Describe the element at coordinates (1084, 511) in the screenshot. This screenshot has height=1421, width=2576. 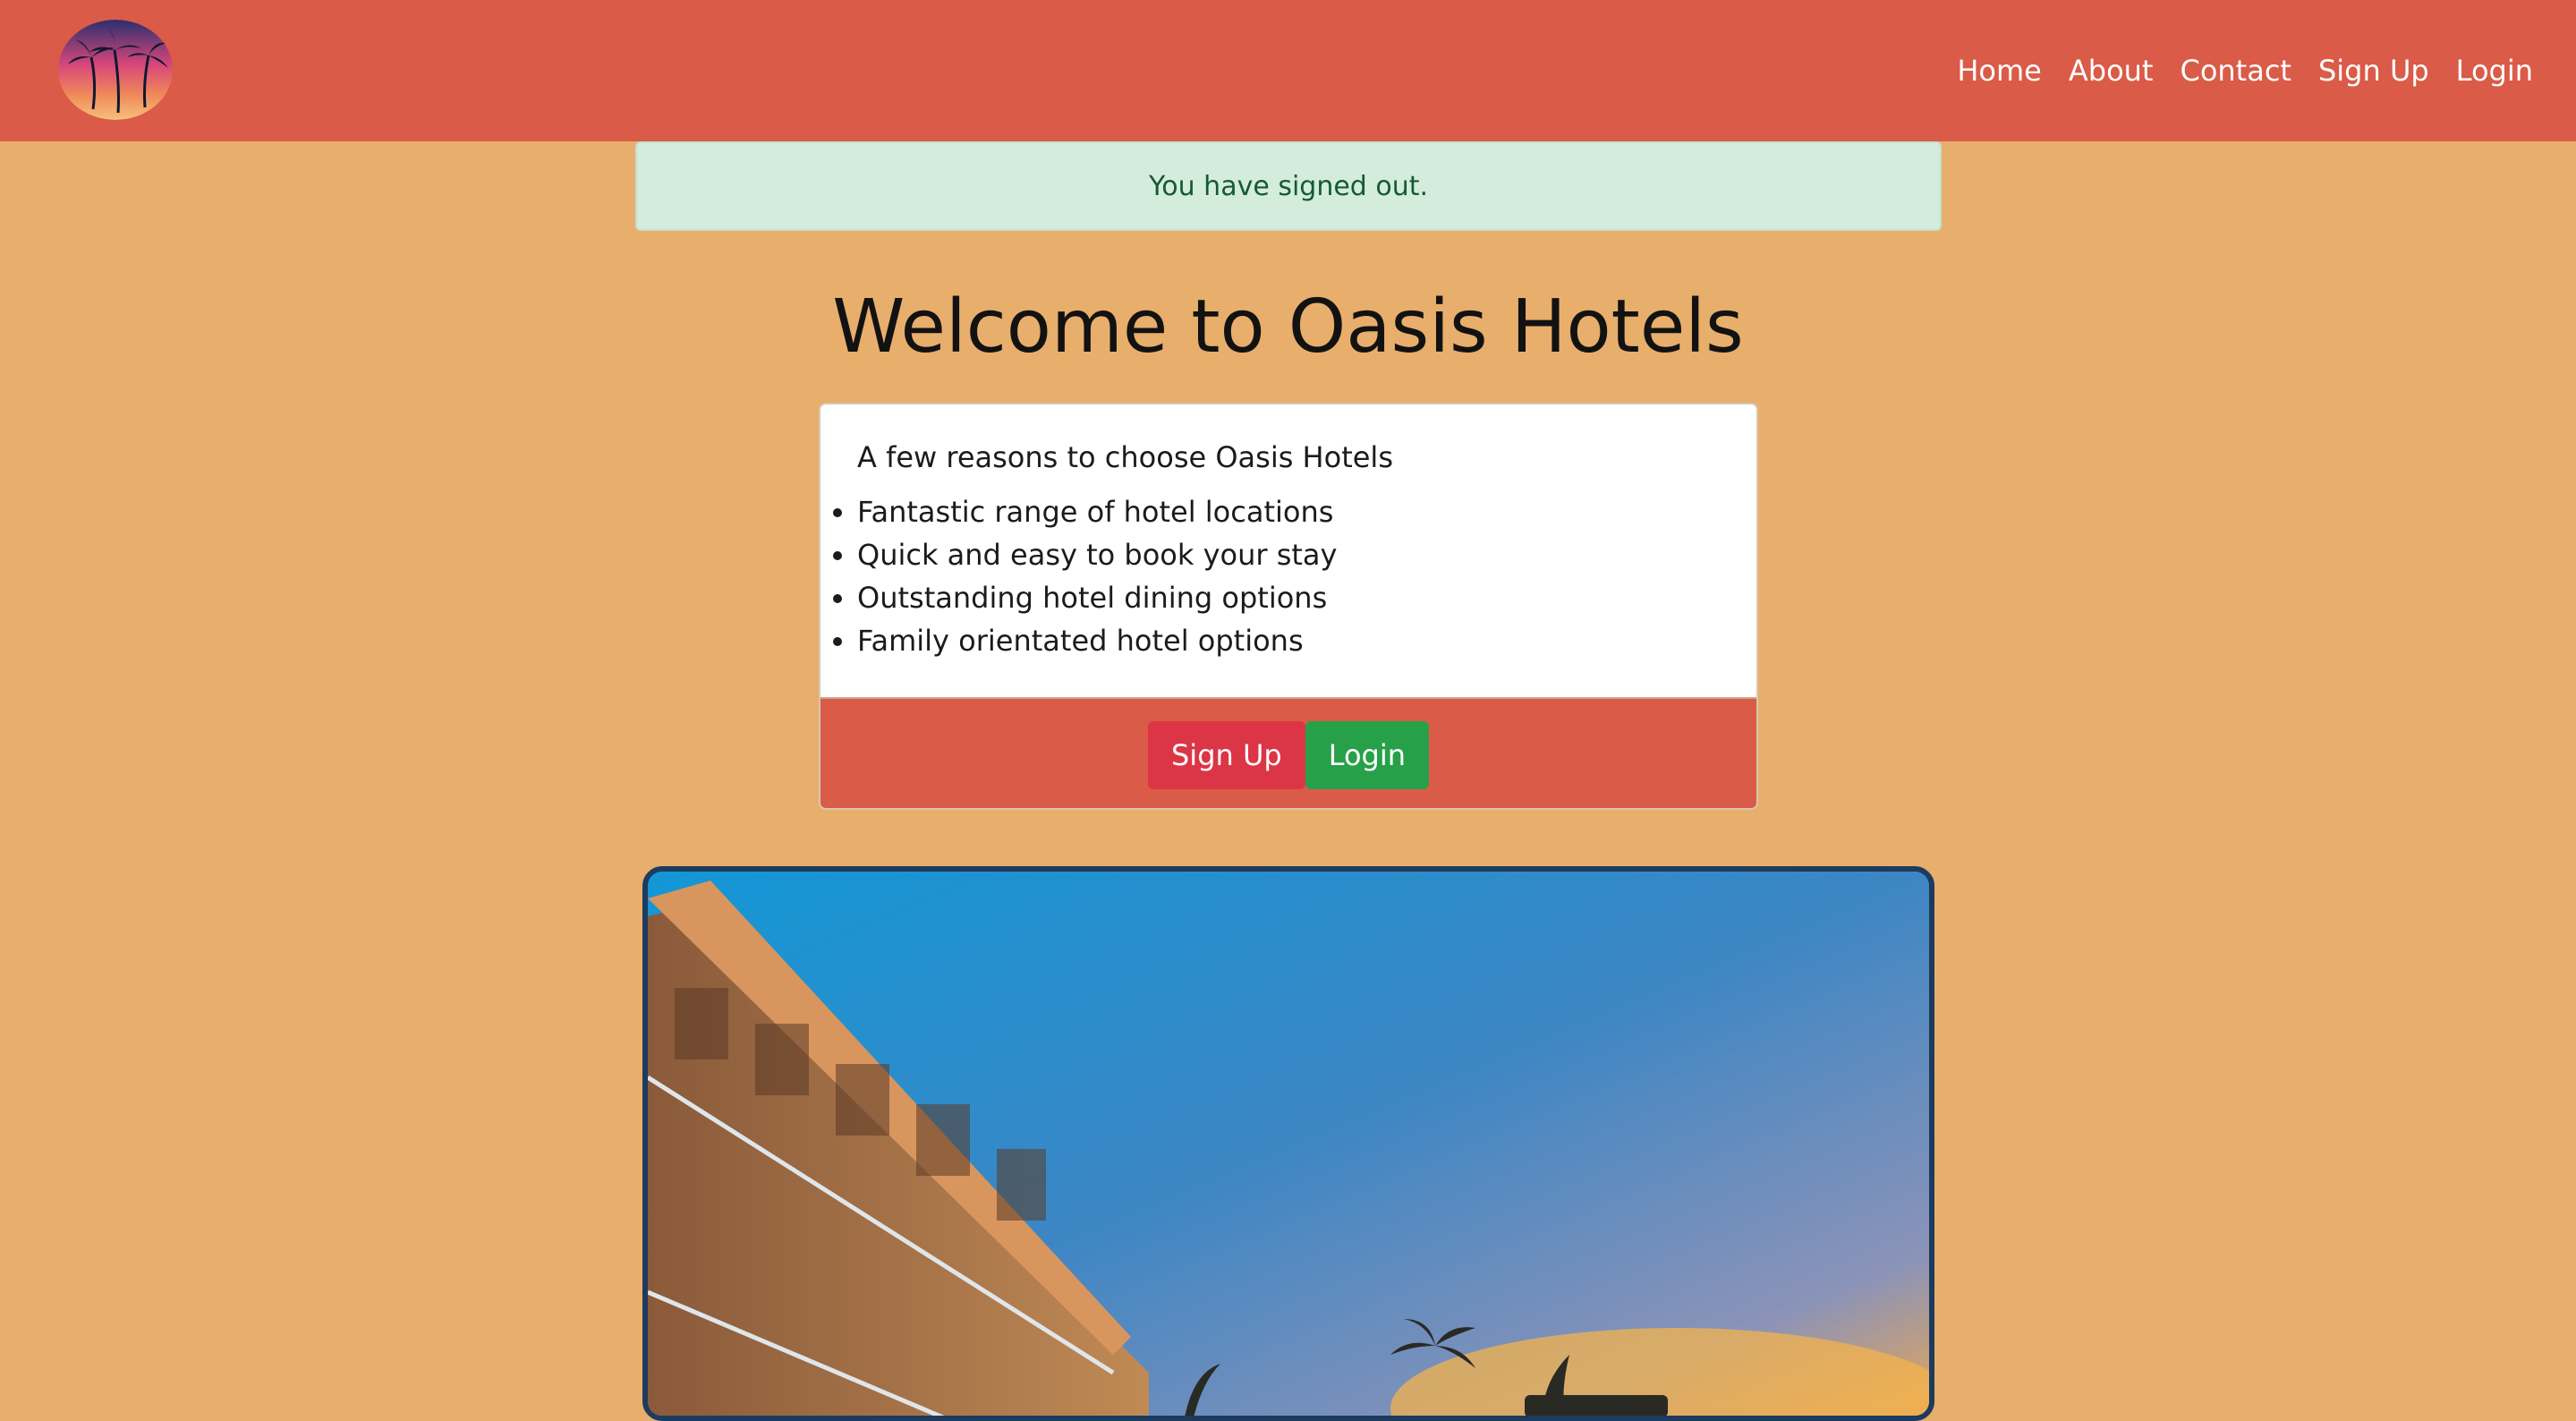
I see `list-item: Fantastic range of hotel locations` at that location.